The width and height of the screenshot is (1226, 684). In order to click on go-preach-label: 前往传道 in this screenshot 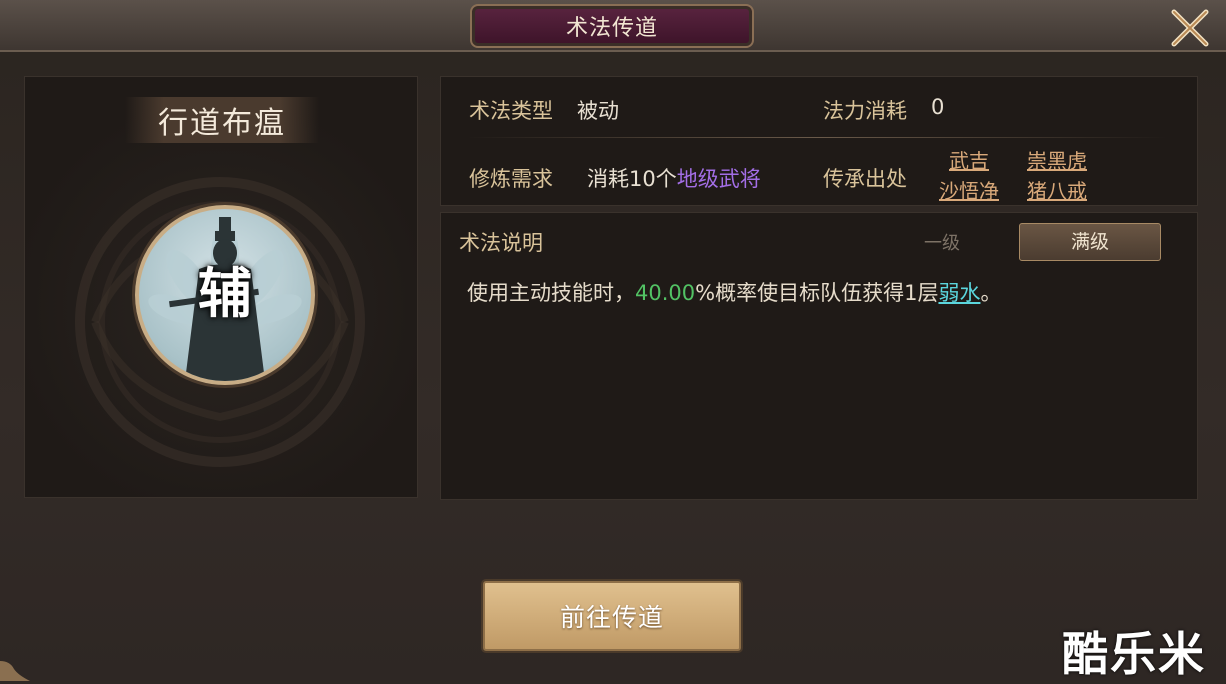, I will do `click(611, 617)`.